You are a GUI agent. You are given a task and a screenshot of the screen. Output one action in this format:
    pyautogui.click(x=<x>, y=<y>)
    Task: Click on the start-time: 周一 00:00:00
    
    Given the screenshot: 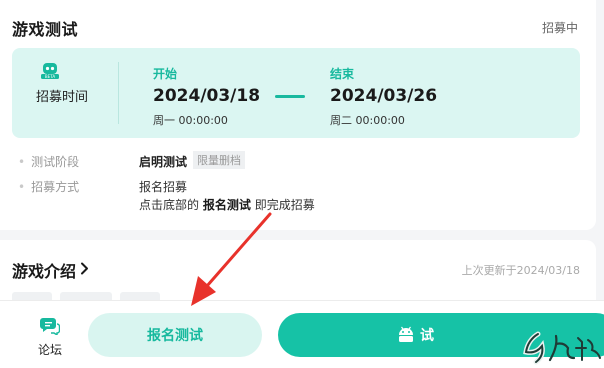 What is the action you would take?
    pyautogui.click(x=190, y=120)
    